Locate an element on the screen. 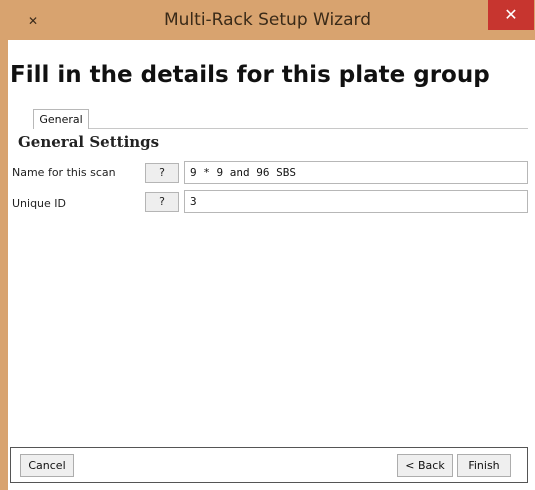 This screenshot has width=535, height=490. window-title: Multi-Rack Setup Wizard is located at coordinates (267, 20).